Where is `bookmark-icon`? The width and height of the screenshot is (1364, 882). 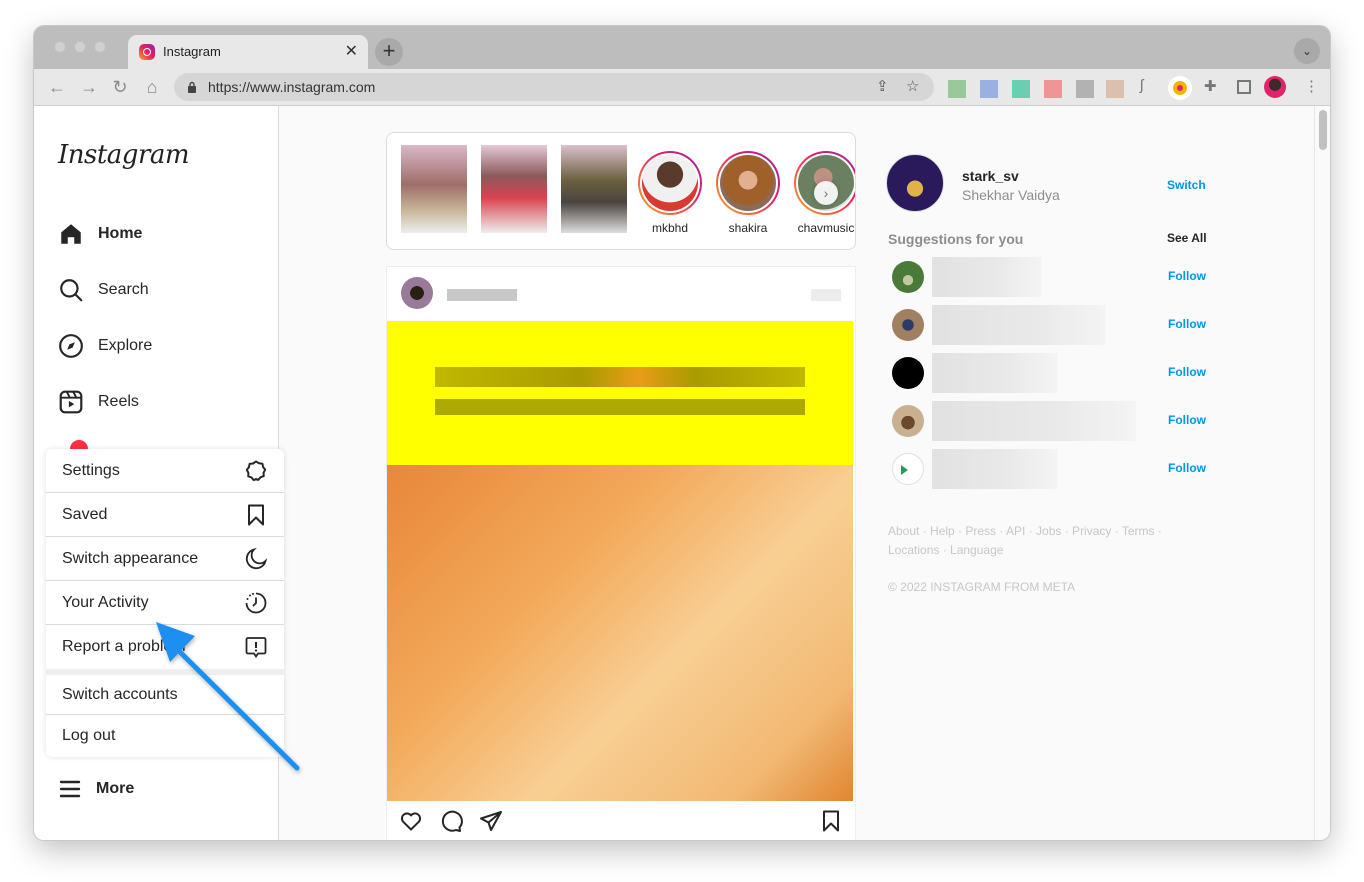
bookmark-icon is located at coordinates (256, 515).